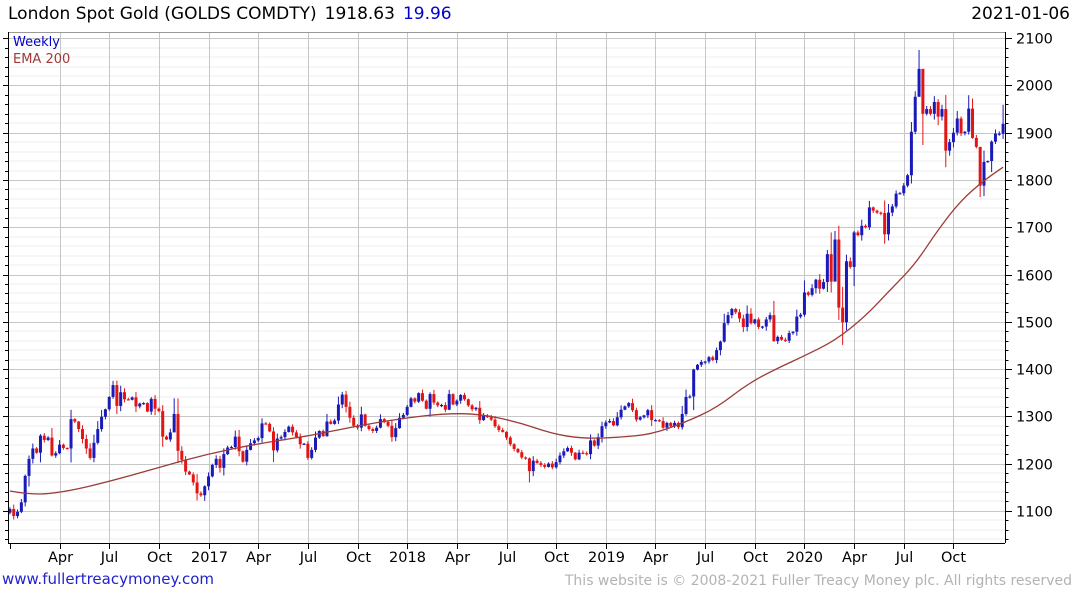  I want to click on svg-text: 1900, so click(1034, 135).